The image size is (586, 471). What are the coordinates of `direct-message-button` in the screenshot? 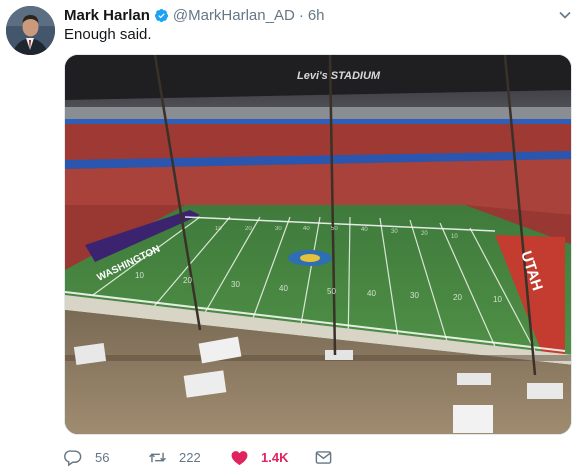 It's located at (323, 457).